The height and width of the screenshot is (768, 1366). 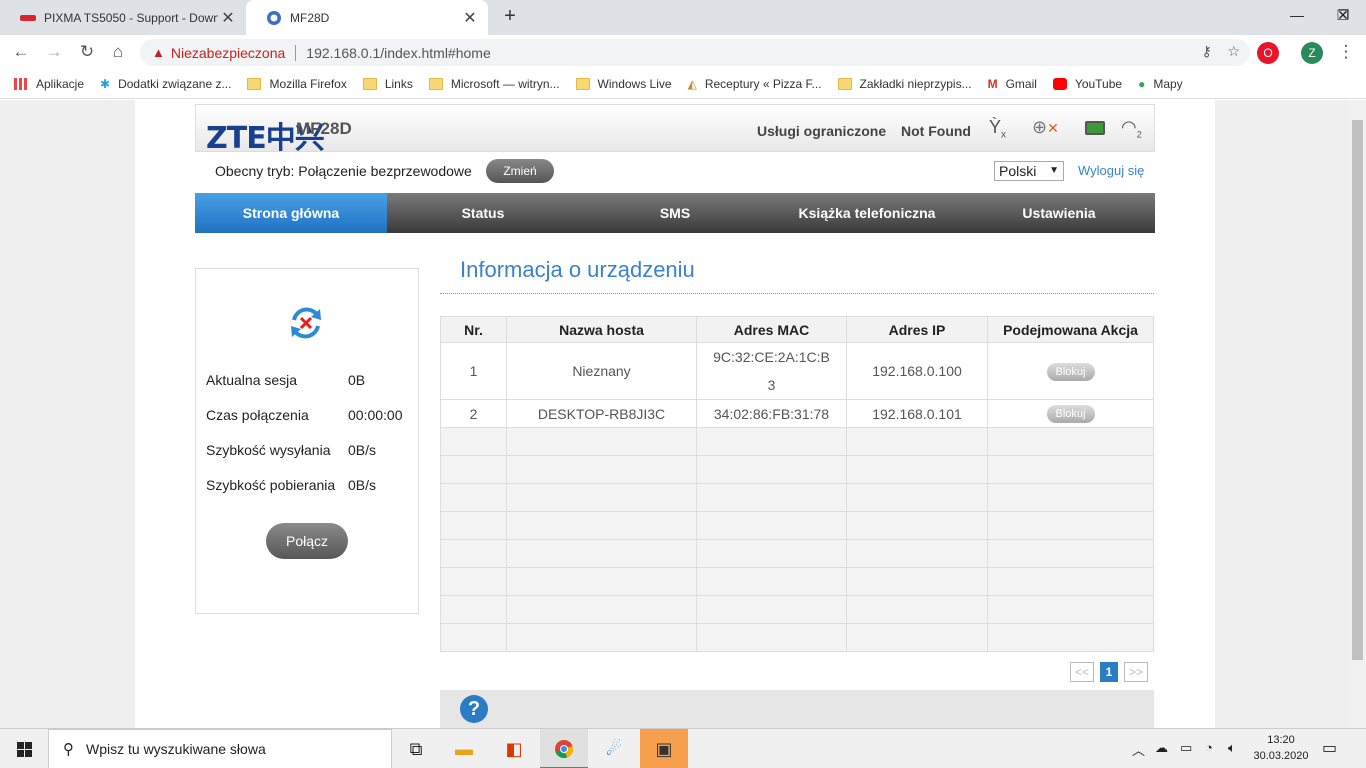 I want to click on change-mode-button: Zmień, so click(x=520, y=171).